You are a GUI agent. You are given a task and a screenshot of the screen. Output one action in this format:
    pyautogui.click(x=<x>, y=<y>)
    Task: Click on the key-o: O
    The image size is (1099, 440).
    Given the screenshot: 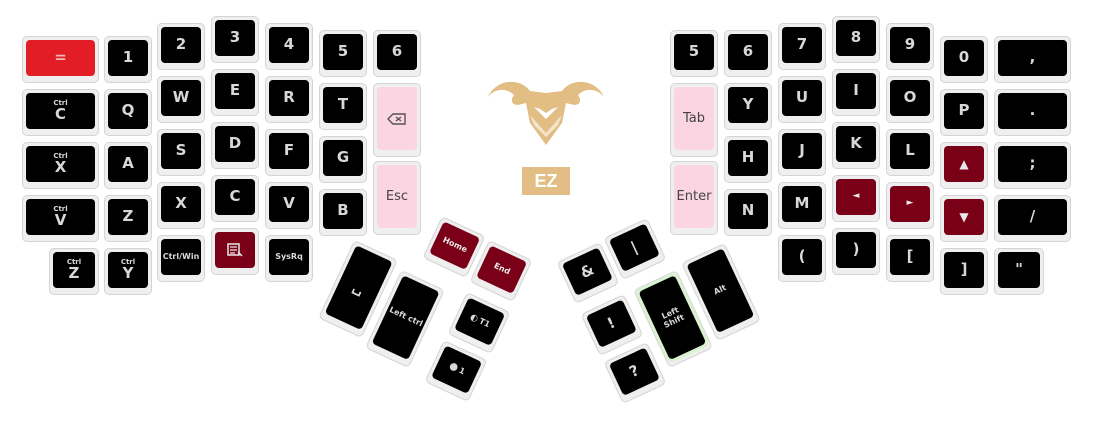 What is the action you would take?
    pyautogui.click(x=910, y=99)
    